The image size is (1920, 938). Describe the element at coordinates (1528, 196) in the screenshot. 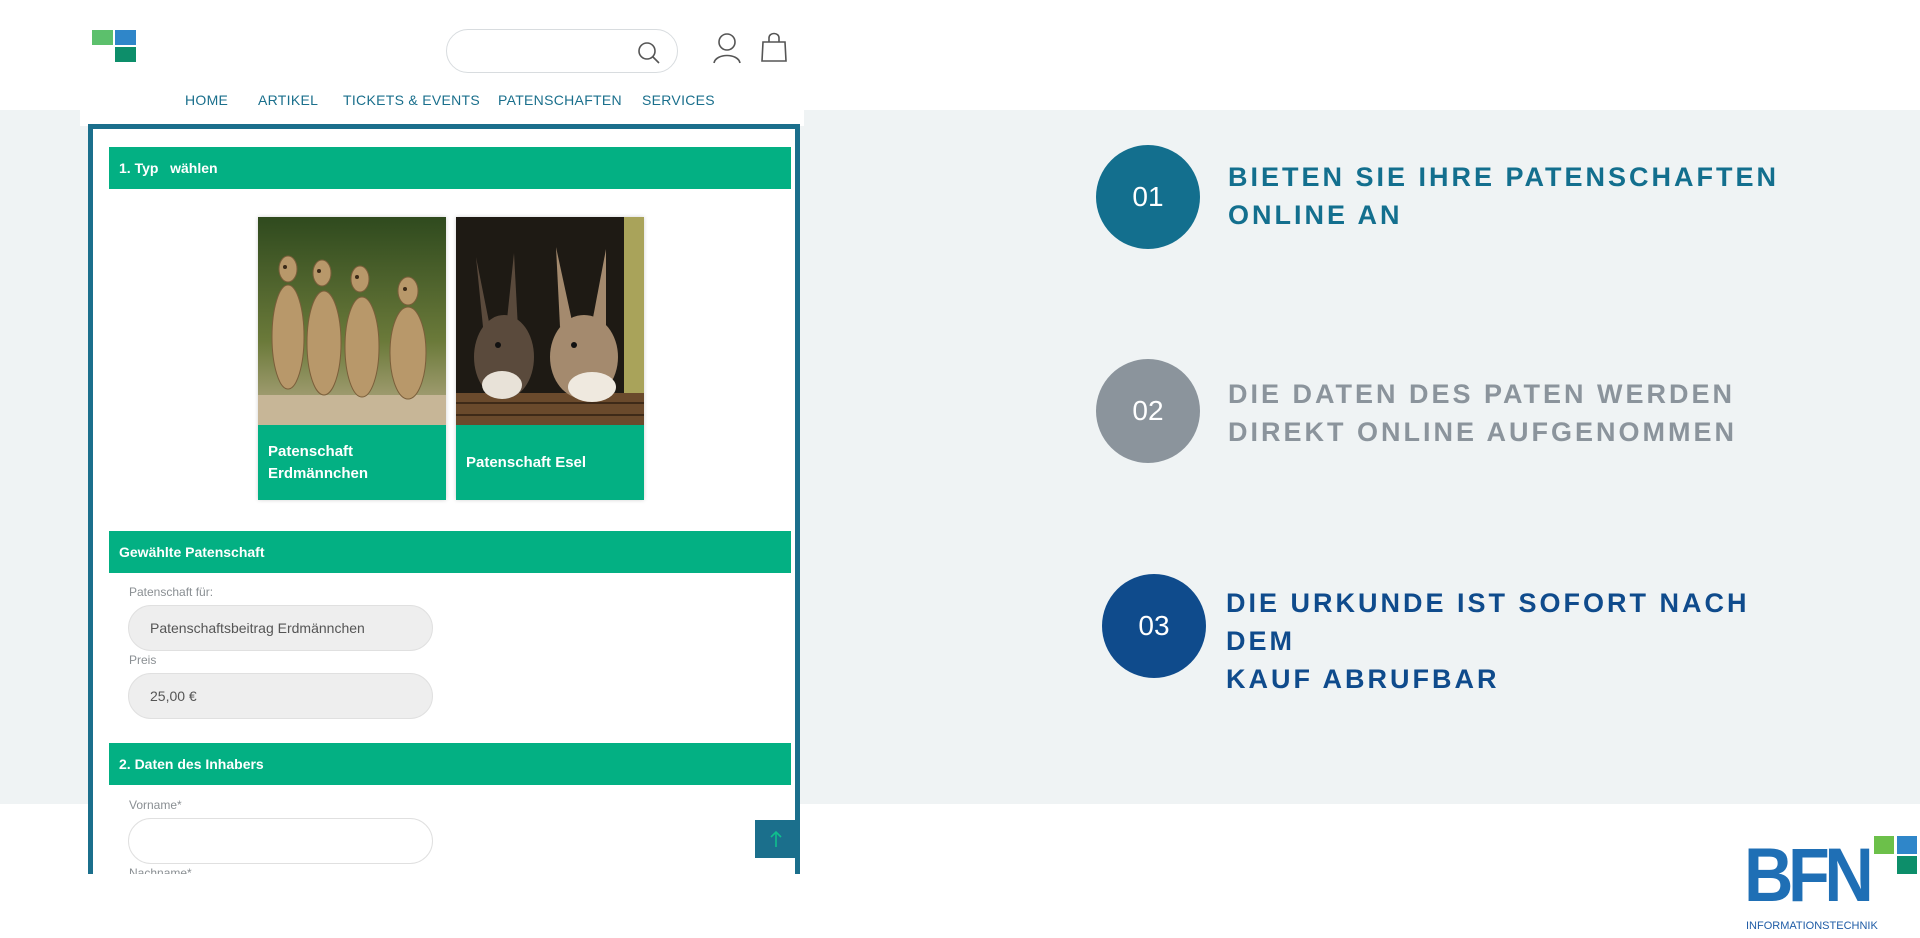

I see `step-1-text: BIETEN SIE IHRE PATENSCHAFTEN ONLINE AN` at that location.